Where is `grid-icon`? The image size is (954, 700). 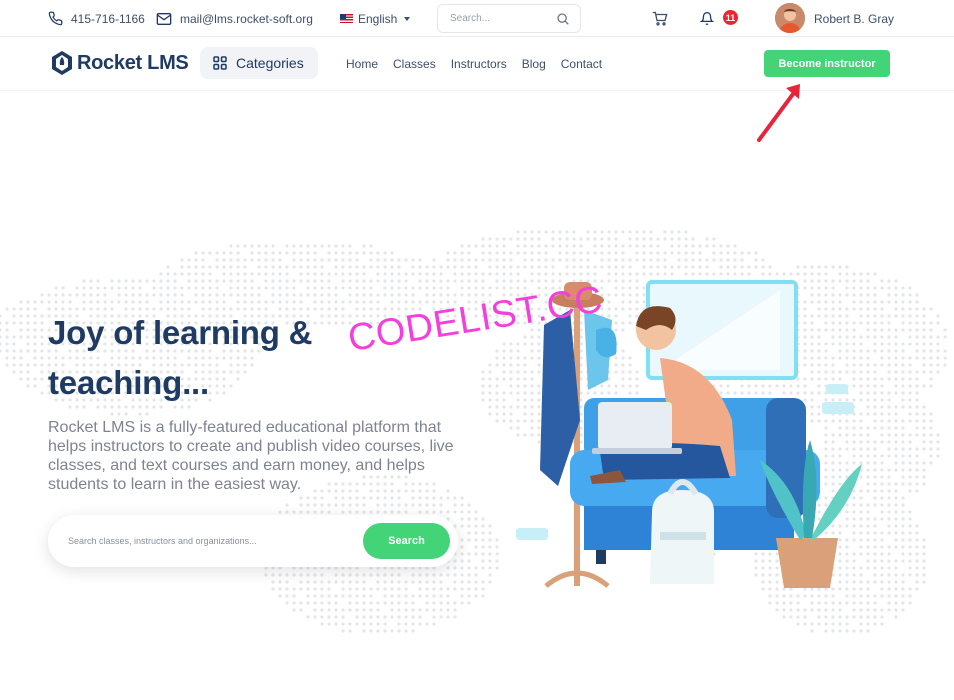 grid-icon is located at coordinates (220, 63).